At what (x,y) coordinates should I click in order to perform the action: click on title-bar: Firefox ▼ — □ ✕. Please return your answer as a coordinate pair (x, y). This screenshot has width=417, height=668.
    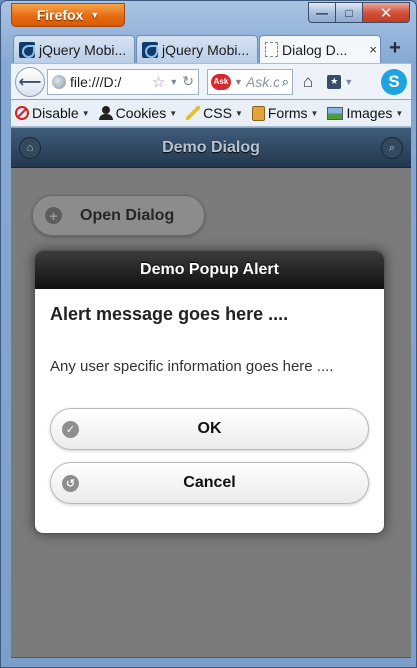
    Looking at the image, I should click on (208, 16).